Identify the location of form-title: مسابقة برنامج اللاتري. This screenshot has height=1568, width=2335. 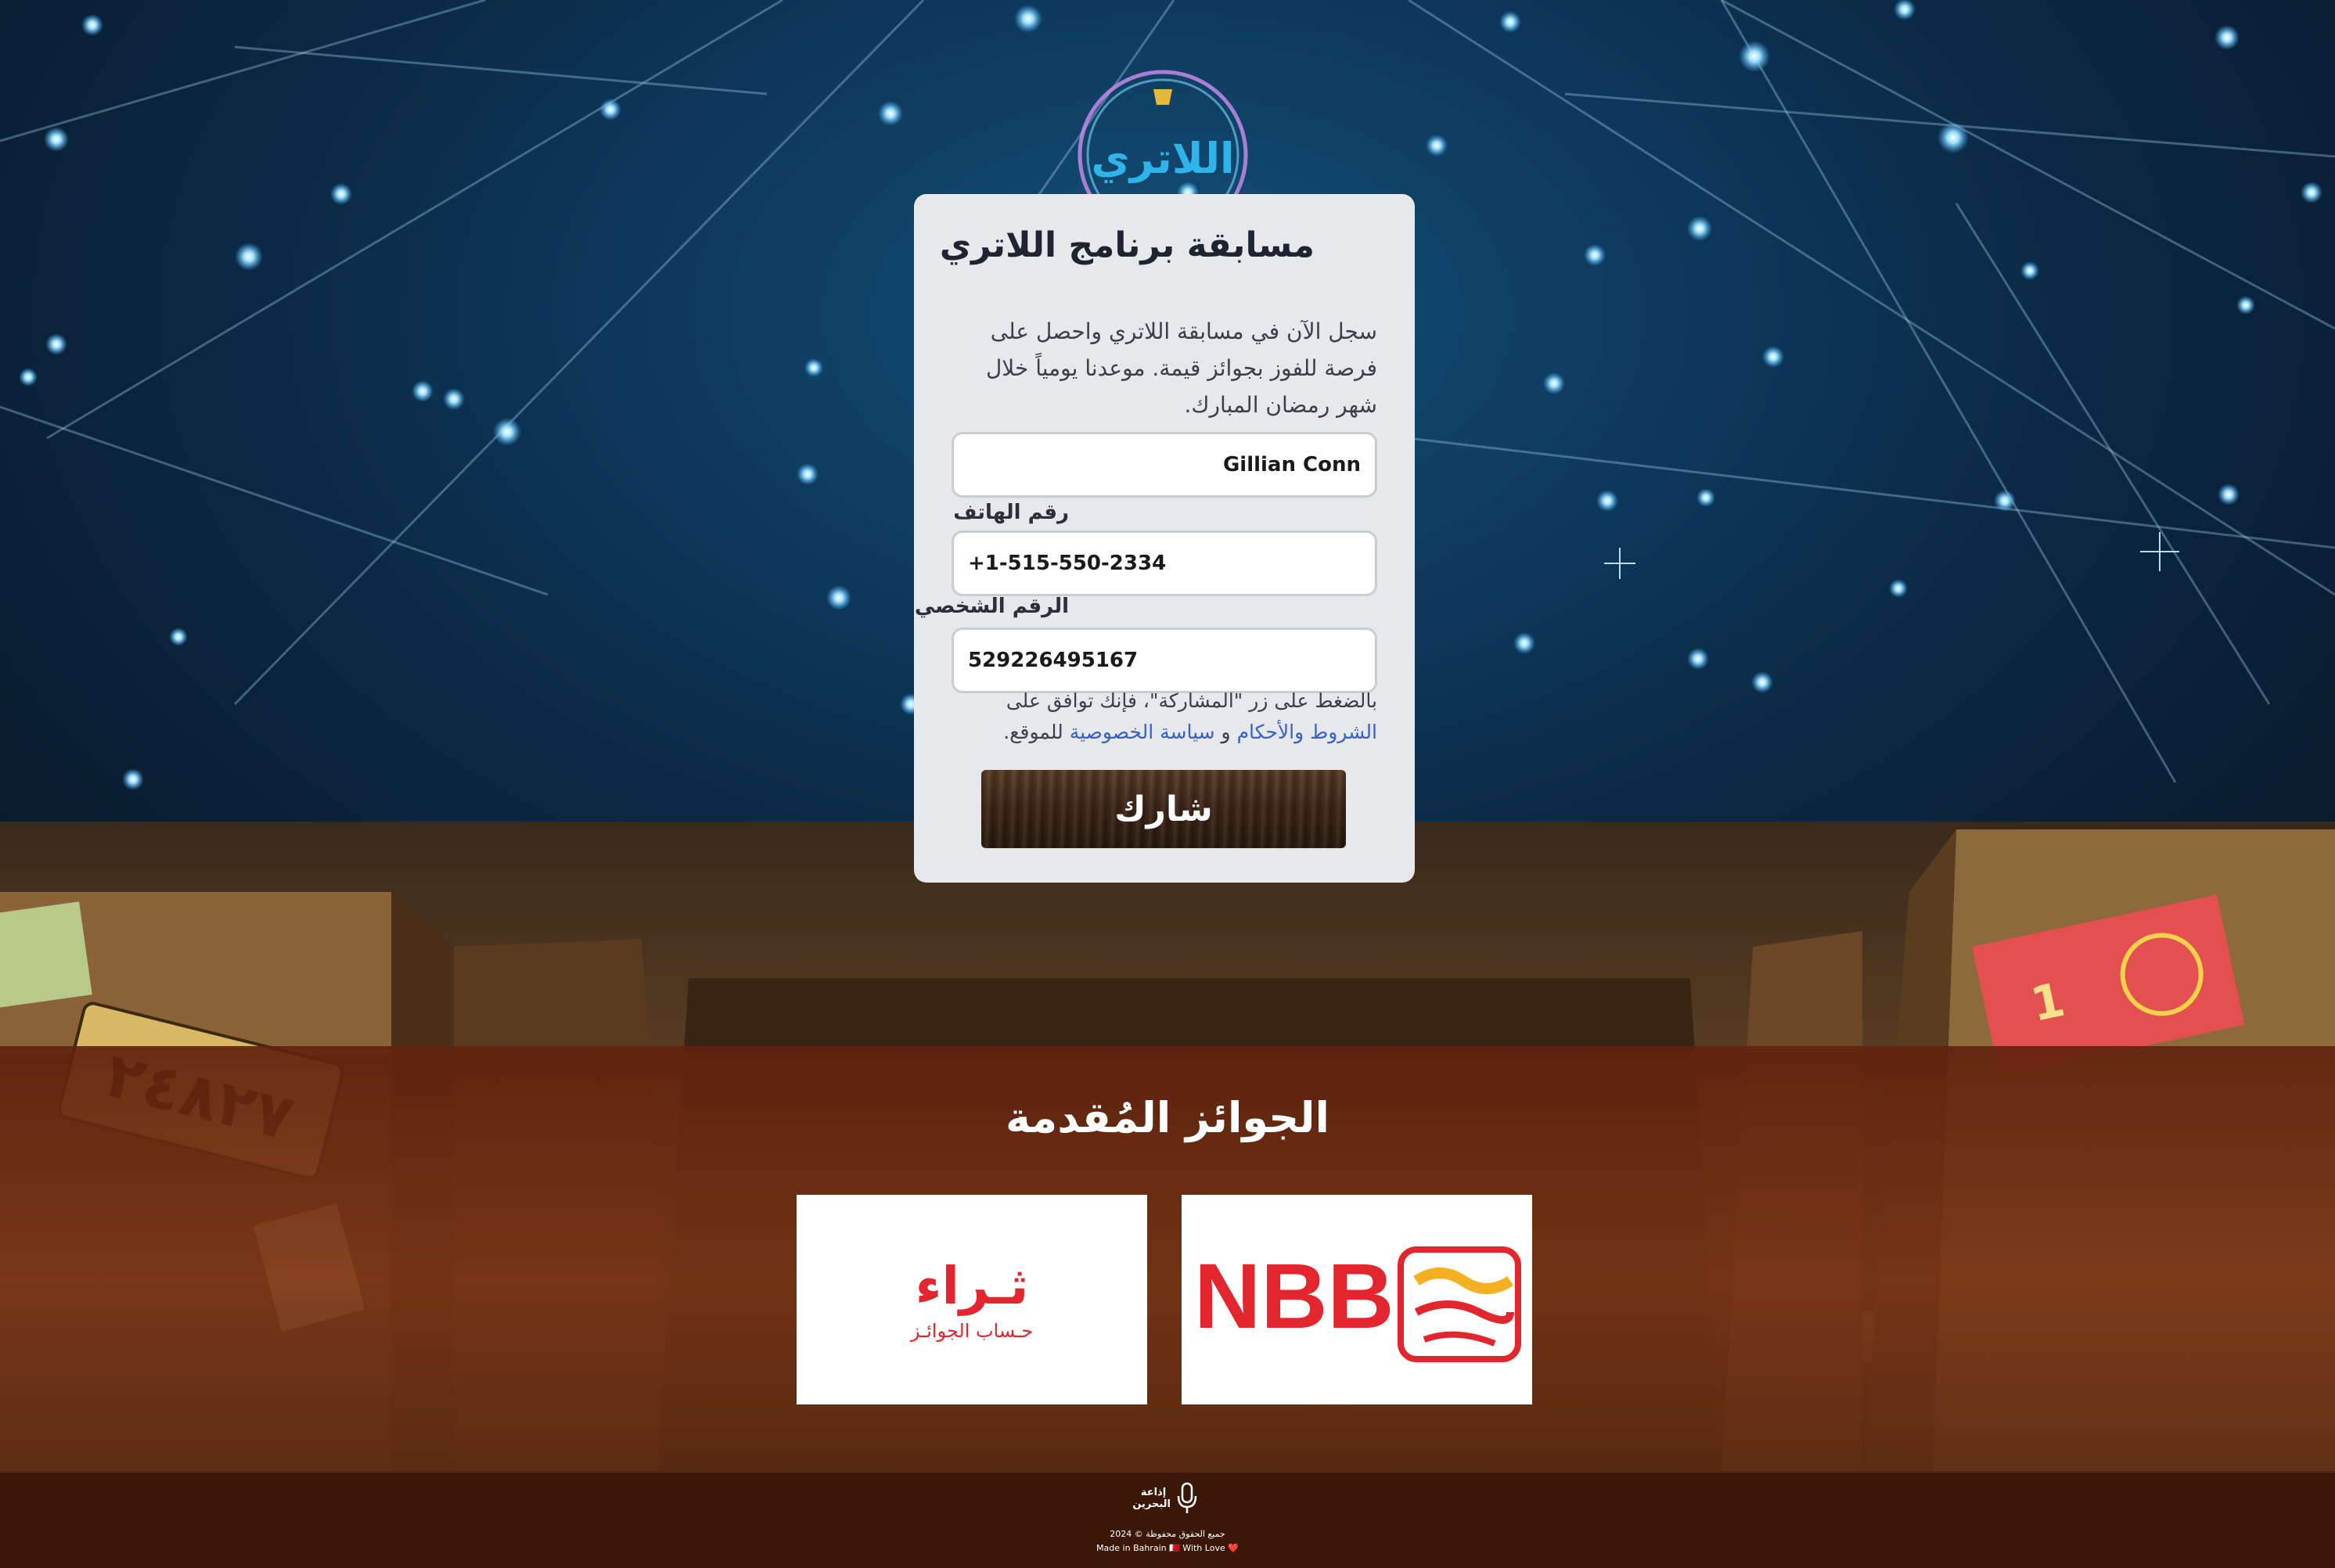
(1127, 245).